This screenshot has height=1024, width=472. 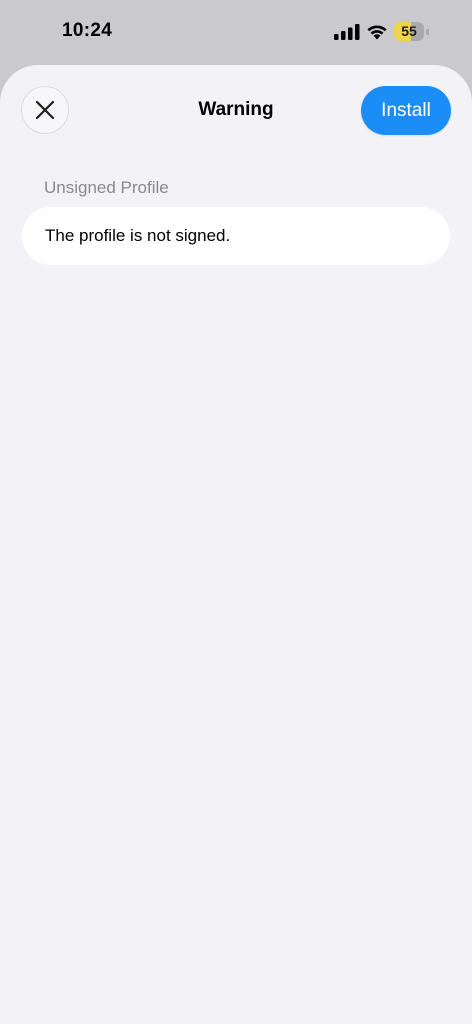 What do you see at coordinates (87, 30) in the screenshot?
I see `status-time: 10:24` at bounding box center [87, 30].